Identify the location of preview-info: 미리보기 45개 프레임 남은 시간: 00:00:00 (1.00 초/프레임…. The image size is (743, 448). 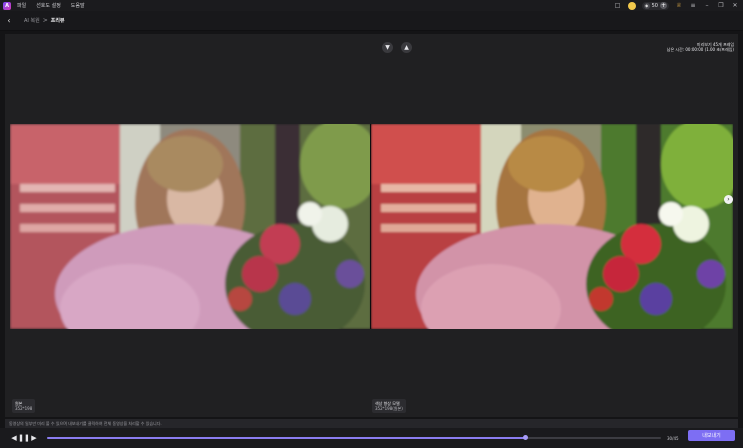
(700, 47).